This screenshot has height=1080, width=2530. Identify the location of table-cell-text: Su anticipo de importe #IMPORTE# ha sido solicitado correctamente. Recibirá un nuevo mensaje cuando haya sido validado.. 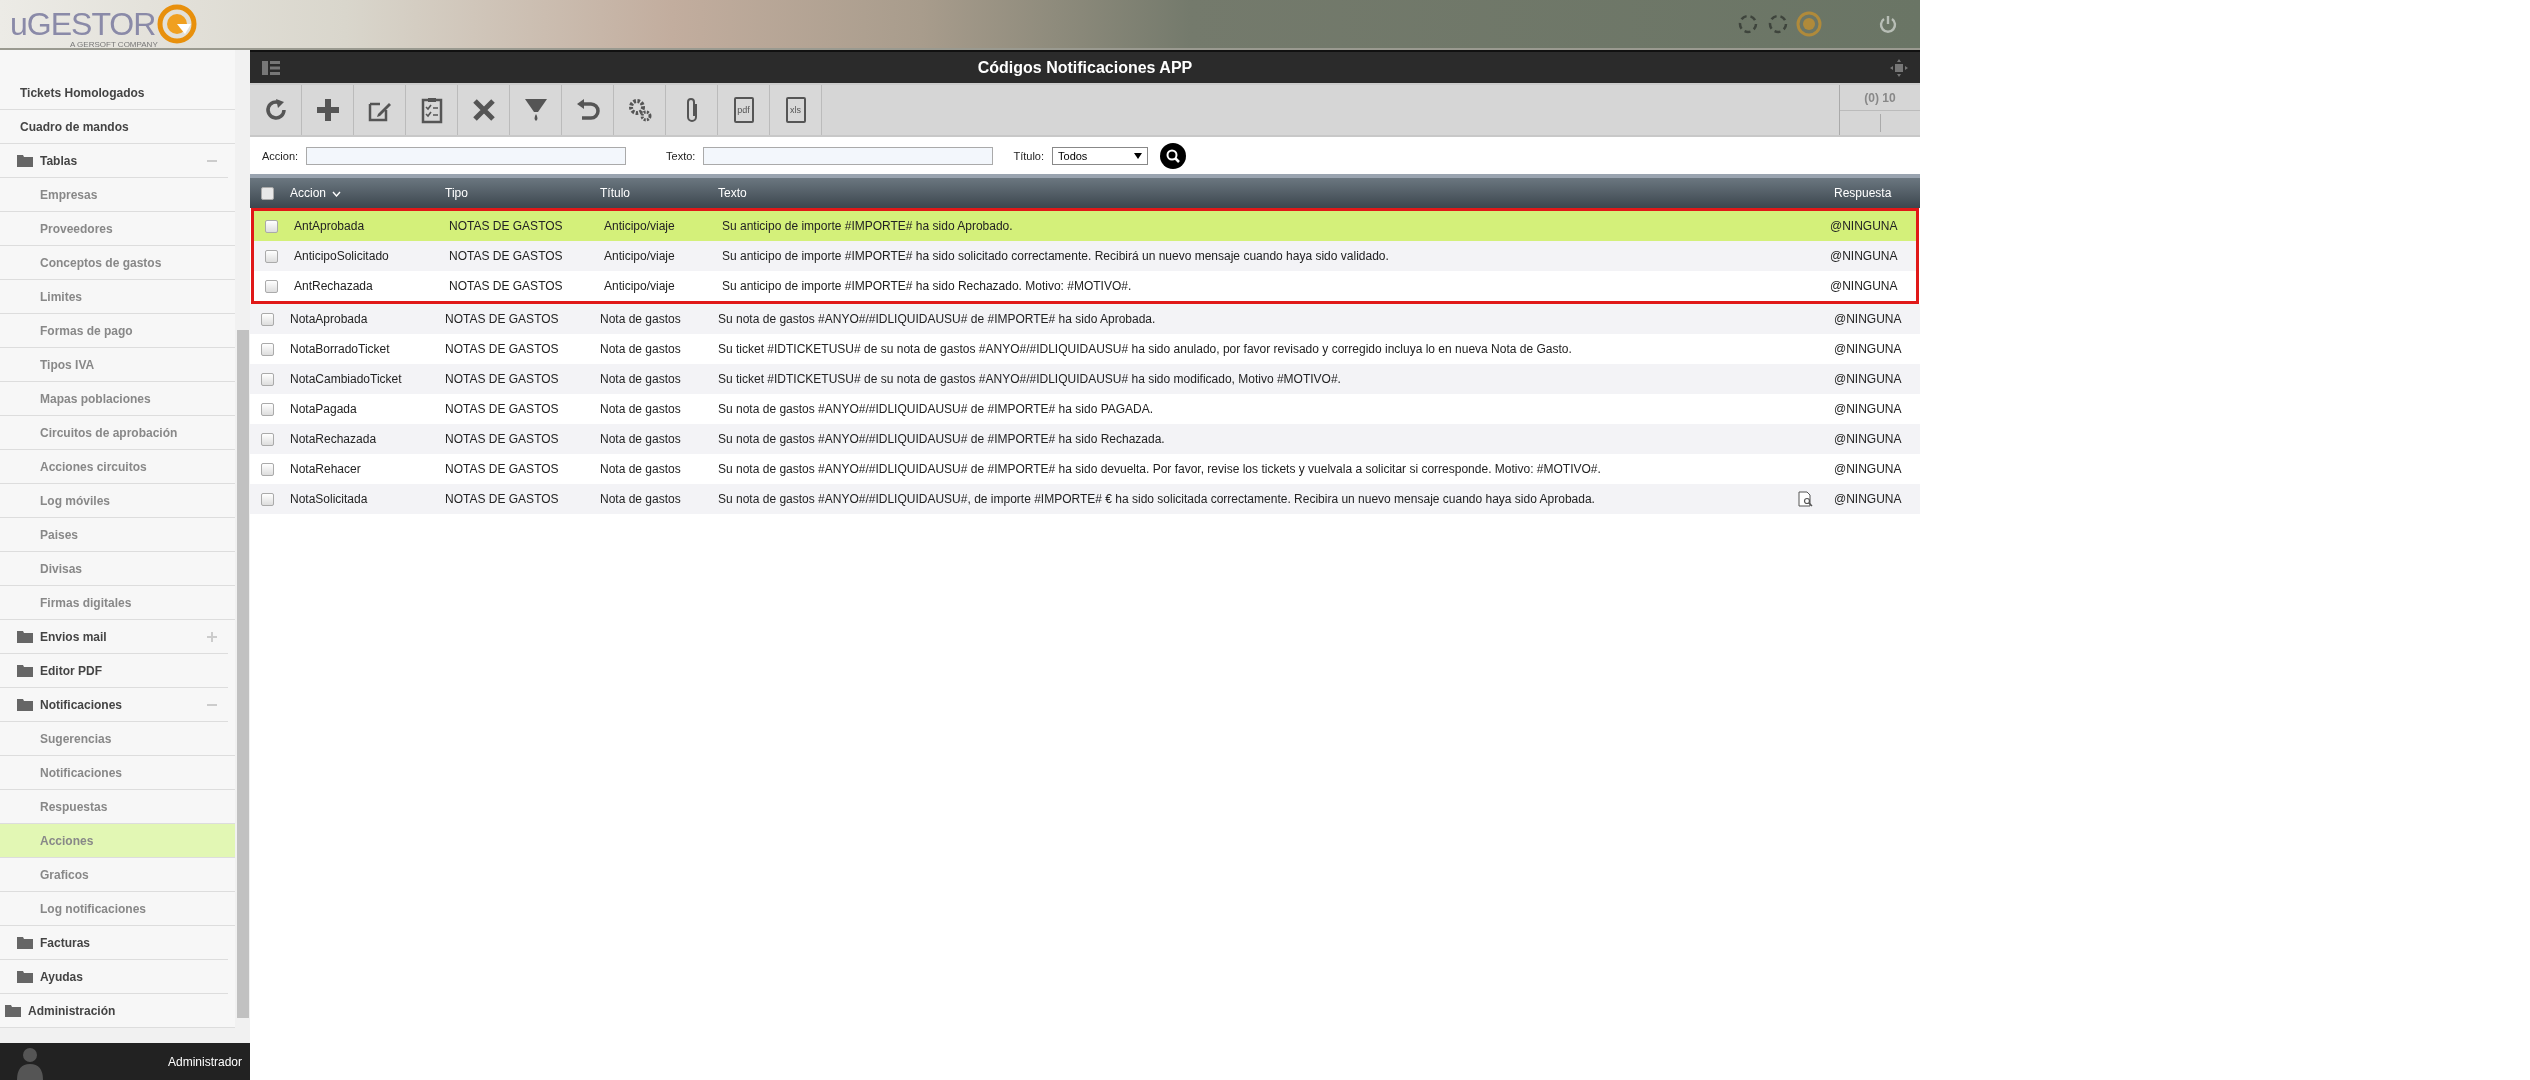
(1055, 256).